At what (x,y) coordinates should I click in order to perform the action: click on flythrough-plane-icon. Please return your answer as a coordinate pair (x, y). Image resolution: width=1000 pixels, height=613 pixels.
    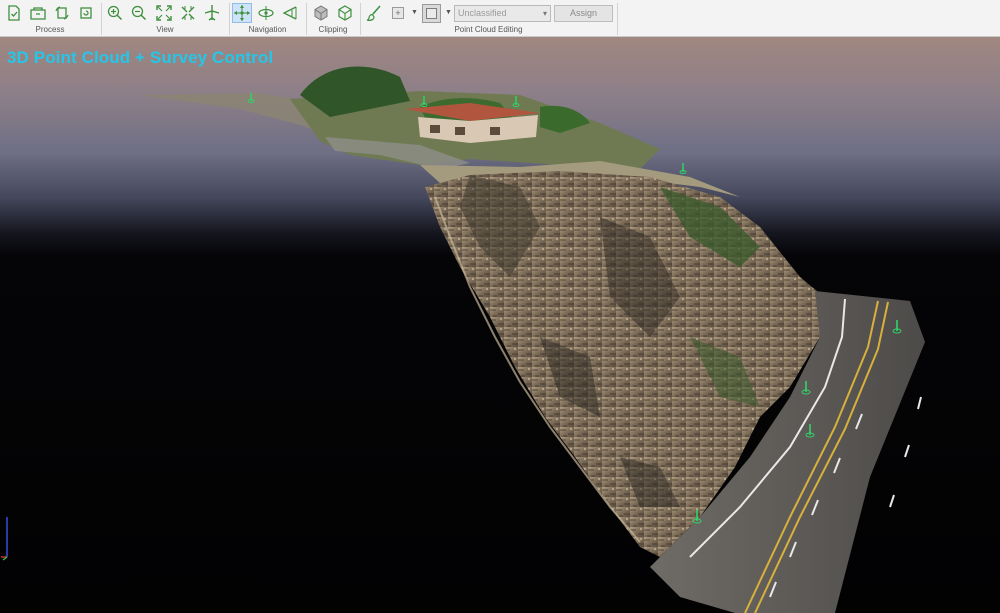
    Looking at the image, I should click on (212, 13).